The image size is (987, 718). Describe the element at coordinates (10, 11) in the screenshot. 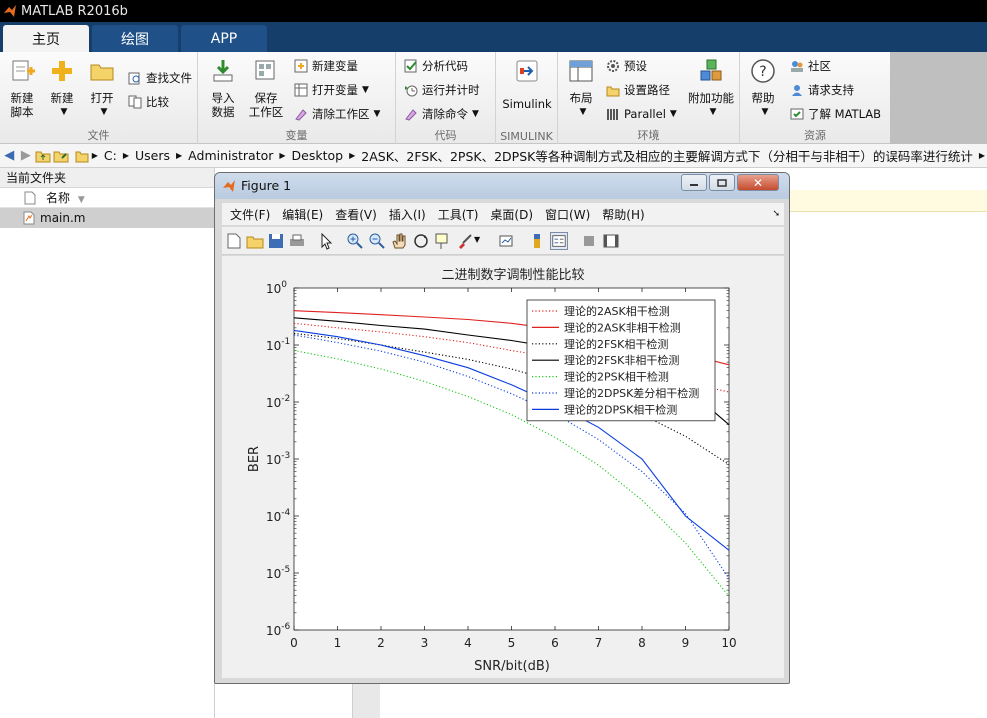

I see `matlab-logo-icon` at that location.